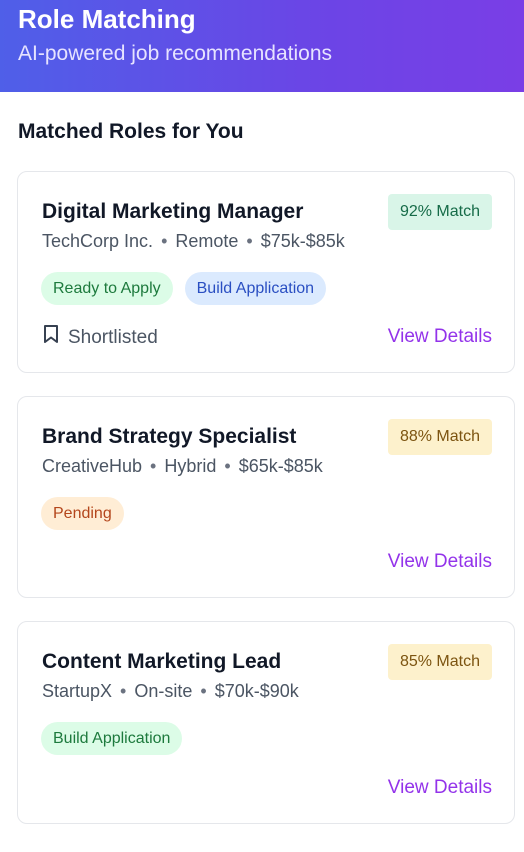 The image size is (524, 852). Describe the element at coordinates (107, 288) in the screenshot. I see `ready-to-apply-tag: Ready to Apply` at that location.